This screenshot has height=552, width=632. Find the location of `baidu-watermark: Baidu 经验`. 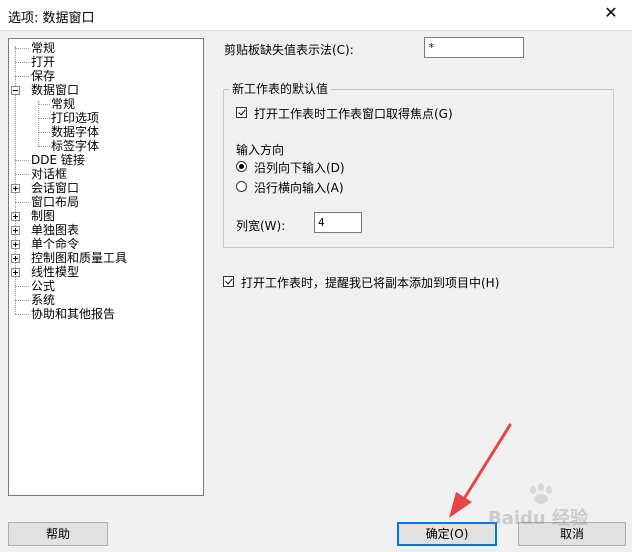

baidu-watermark: Baidu 经验 is located at coordinates (558, 505).